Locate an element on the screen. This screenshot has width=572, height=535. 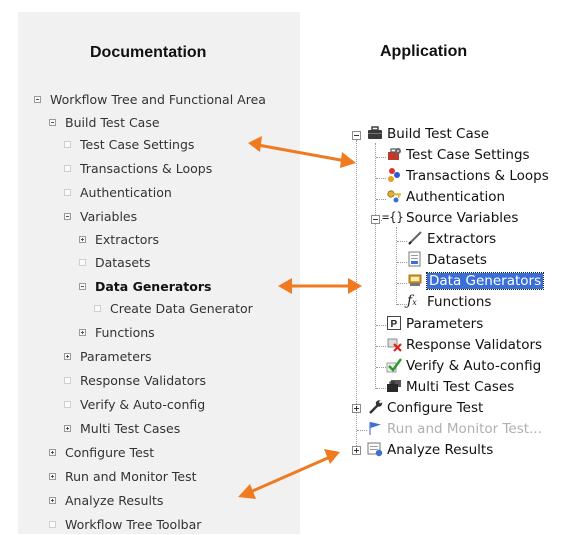
arrow-analyze-results is located at coordinates (289, 474).